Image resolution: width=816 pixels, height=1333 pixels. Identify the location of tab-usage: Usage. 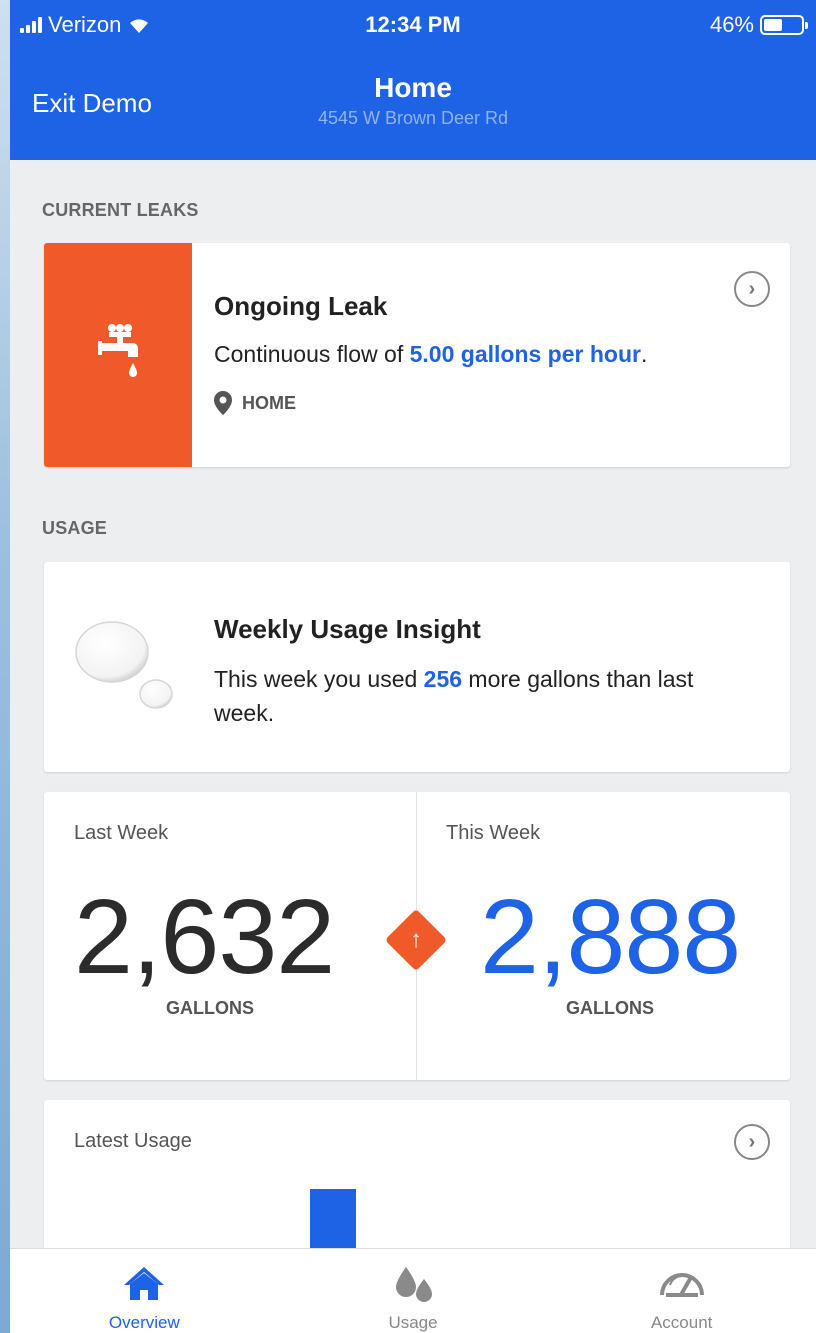
(413, 1291).